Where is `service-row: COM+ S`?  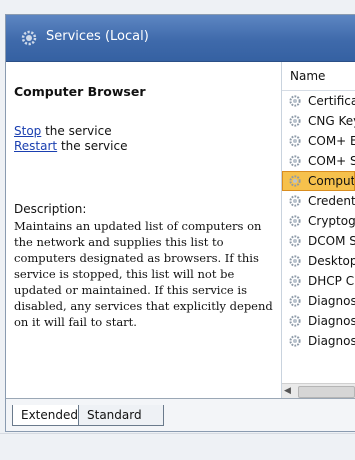 service-row: COM+ S is located at coordinates (318, 161).